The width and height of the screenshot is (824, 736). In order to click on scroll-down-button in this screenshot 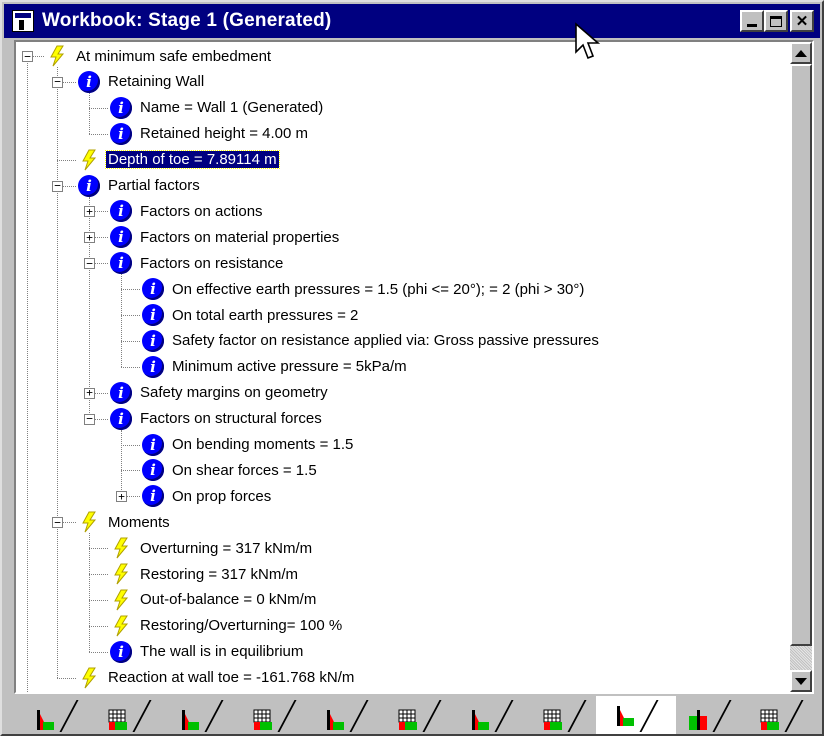, I will do `click(801, 681)`.